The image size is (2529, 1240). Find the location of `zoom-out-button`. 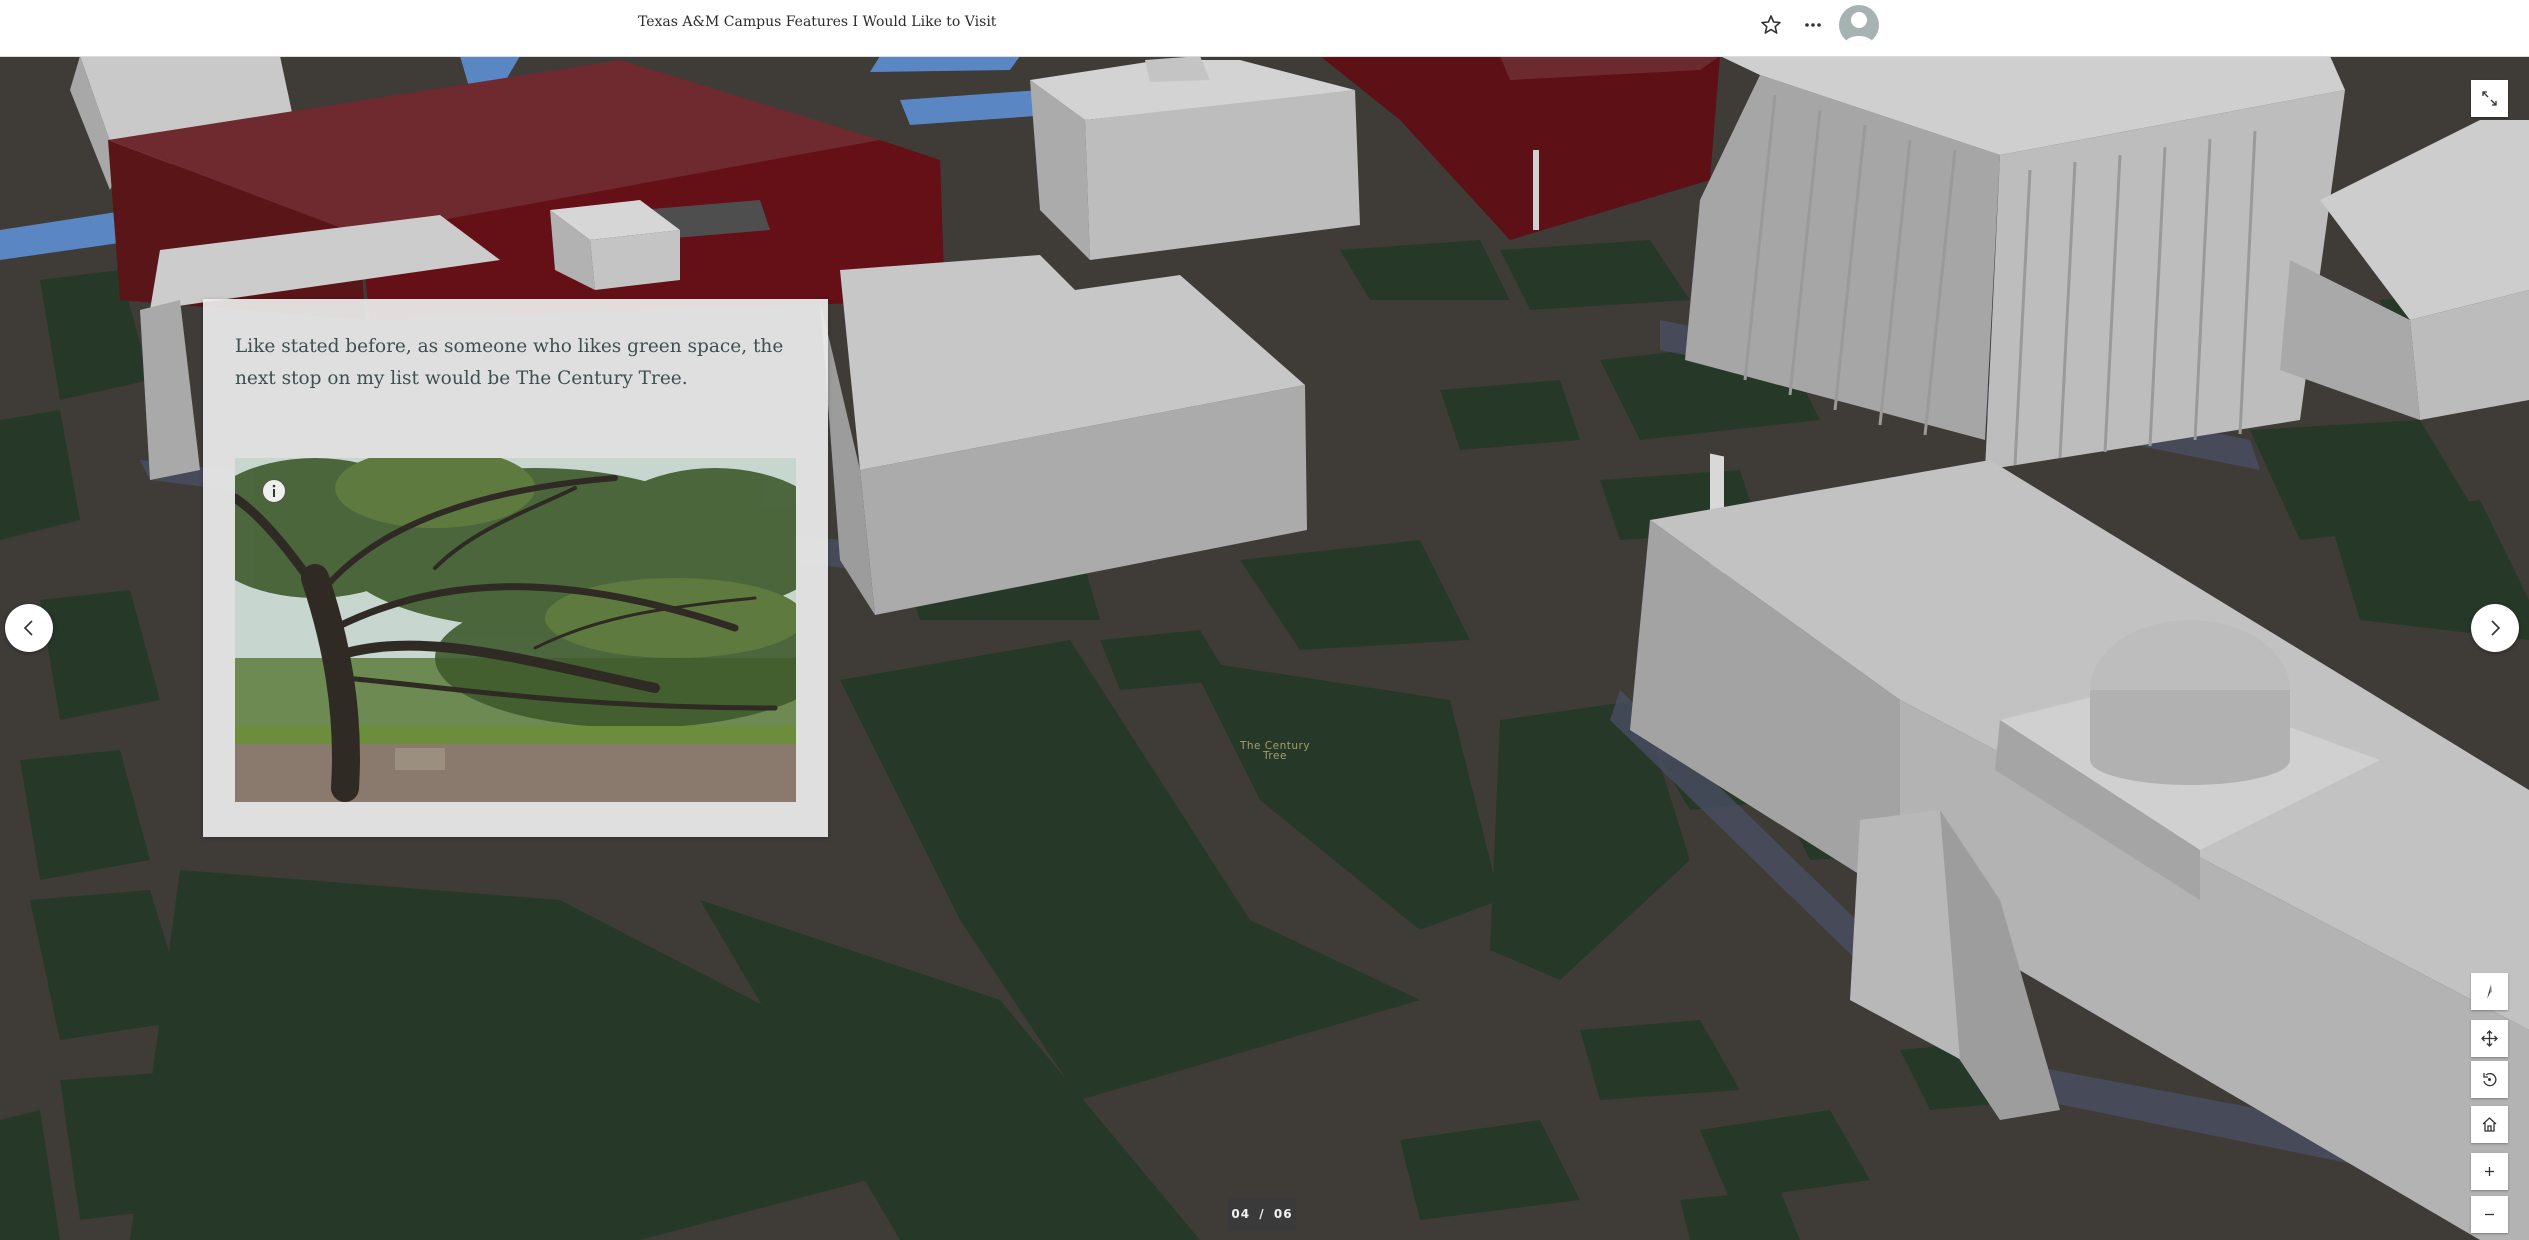

zoom-out-button is located at coordinates (2489, 1214).